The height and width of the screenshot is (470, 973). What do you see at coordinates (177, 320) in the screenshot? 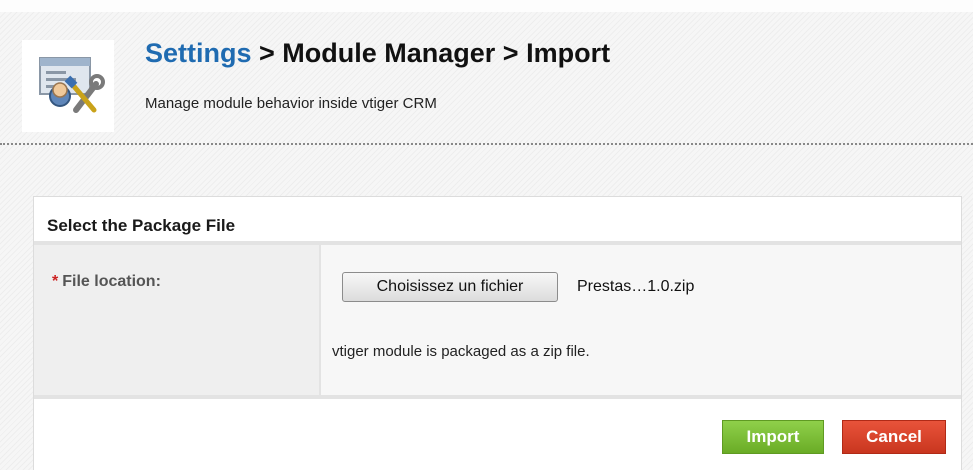
I see `field-label-cell: * File location:` at bounding box center [177, 320].